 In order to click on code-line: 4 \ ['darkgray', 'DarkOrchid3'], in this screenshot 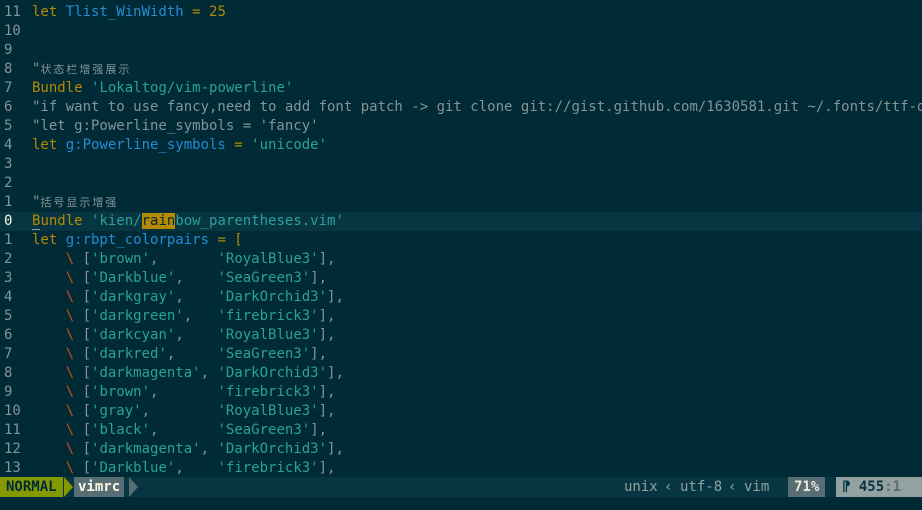, I will do `click(461, 297)`.